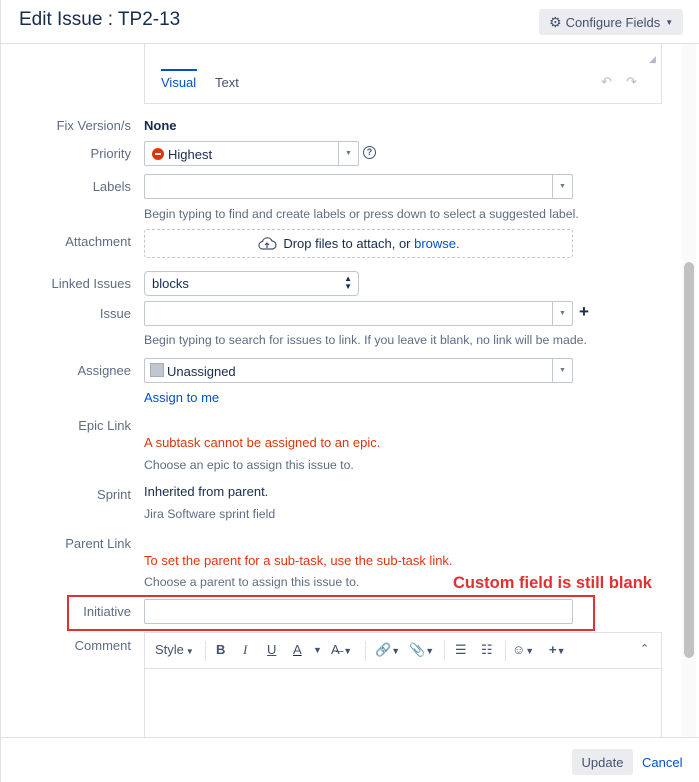  Describe the element at coordinates (174, 649) in the screenshot. I see `style-dropdown: Style ▼` at that location.